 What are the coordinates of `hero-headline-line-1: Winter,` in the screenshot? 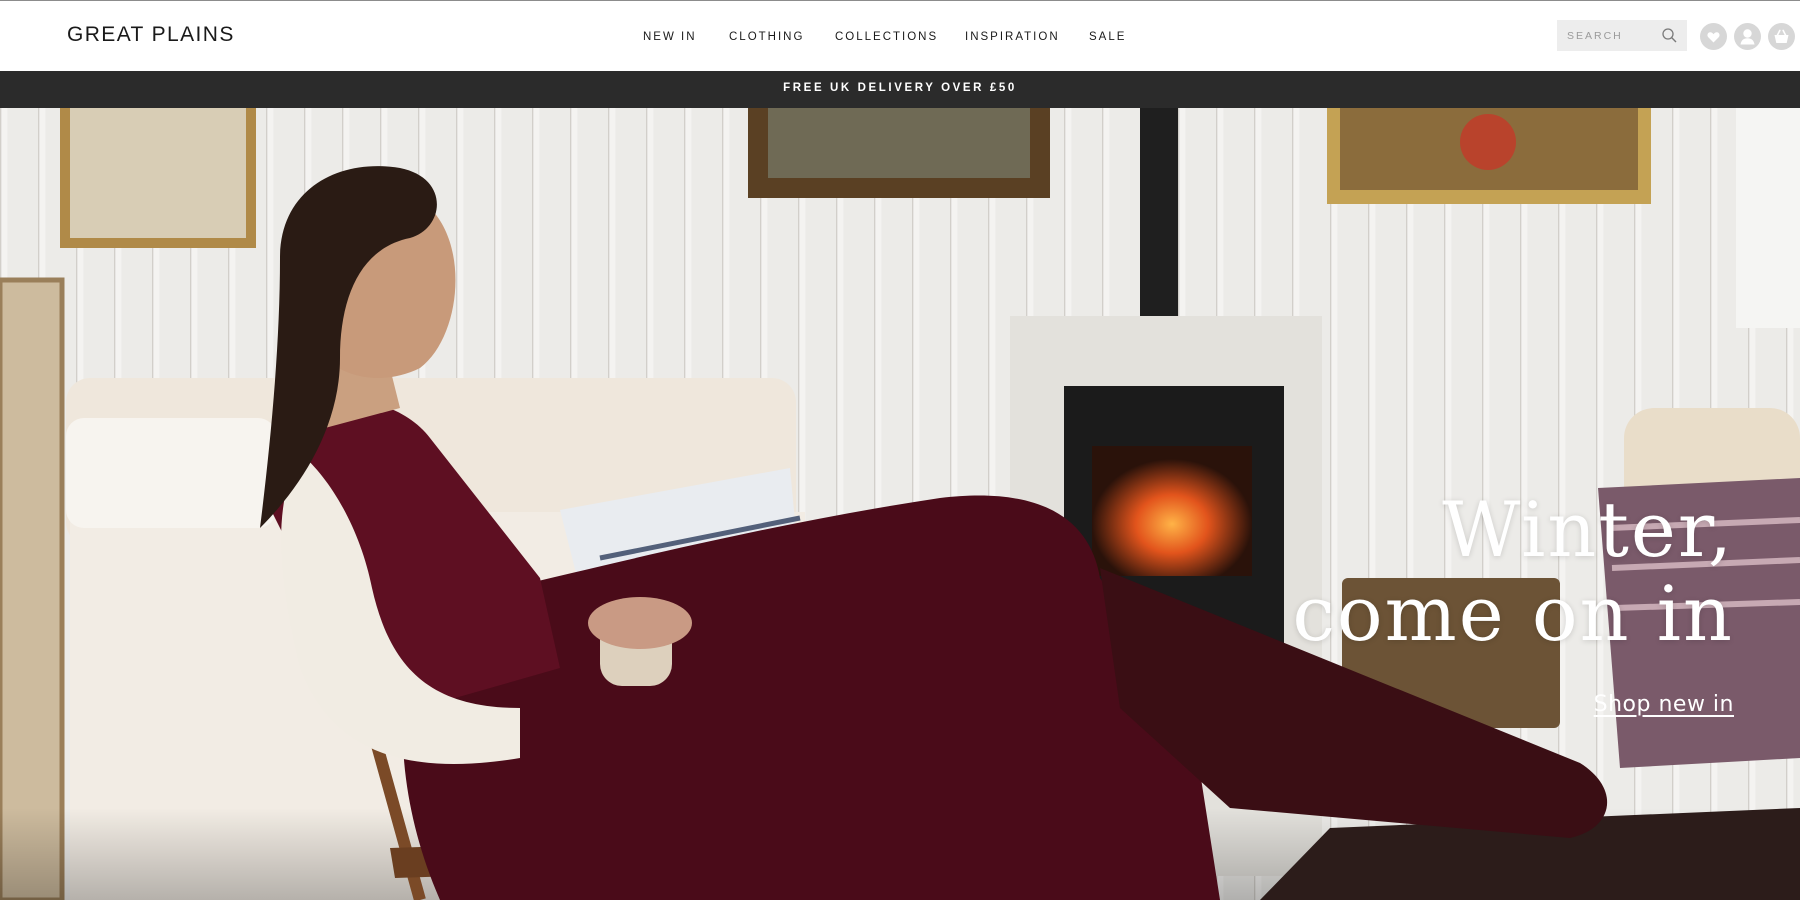 It's located at (1588, 529).